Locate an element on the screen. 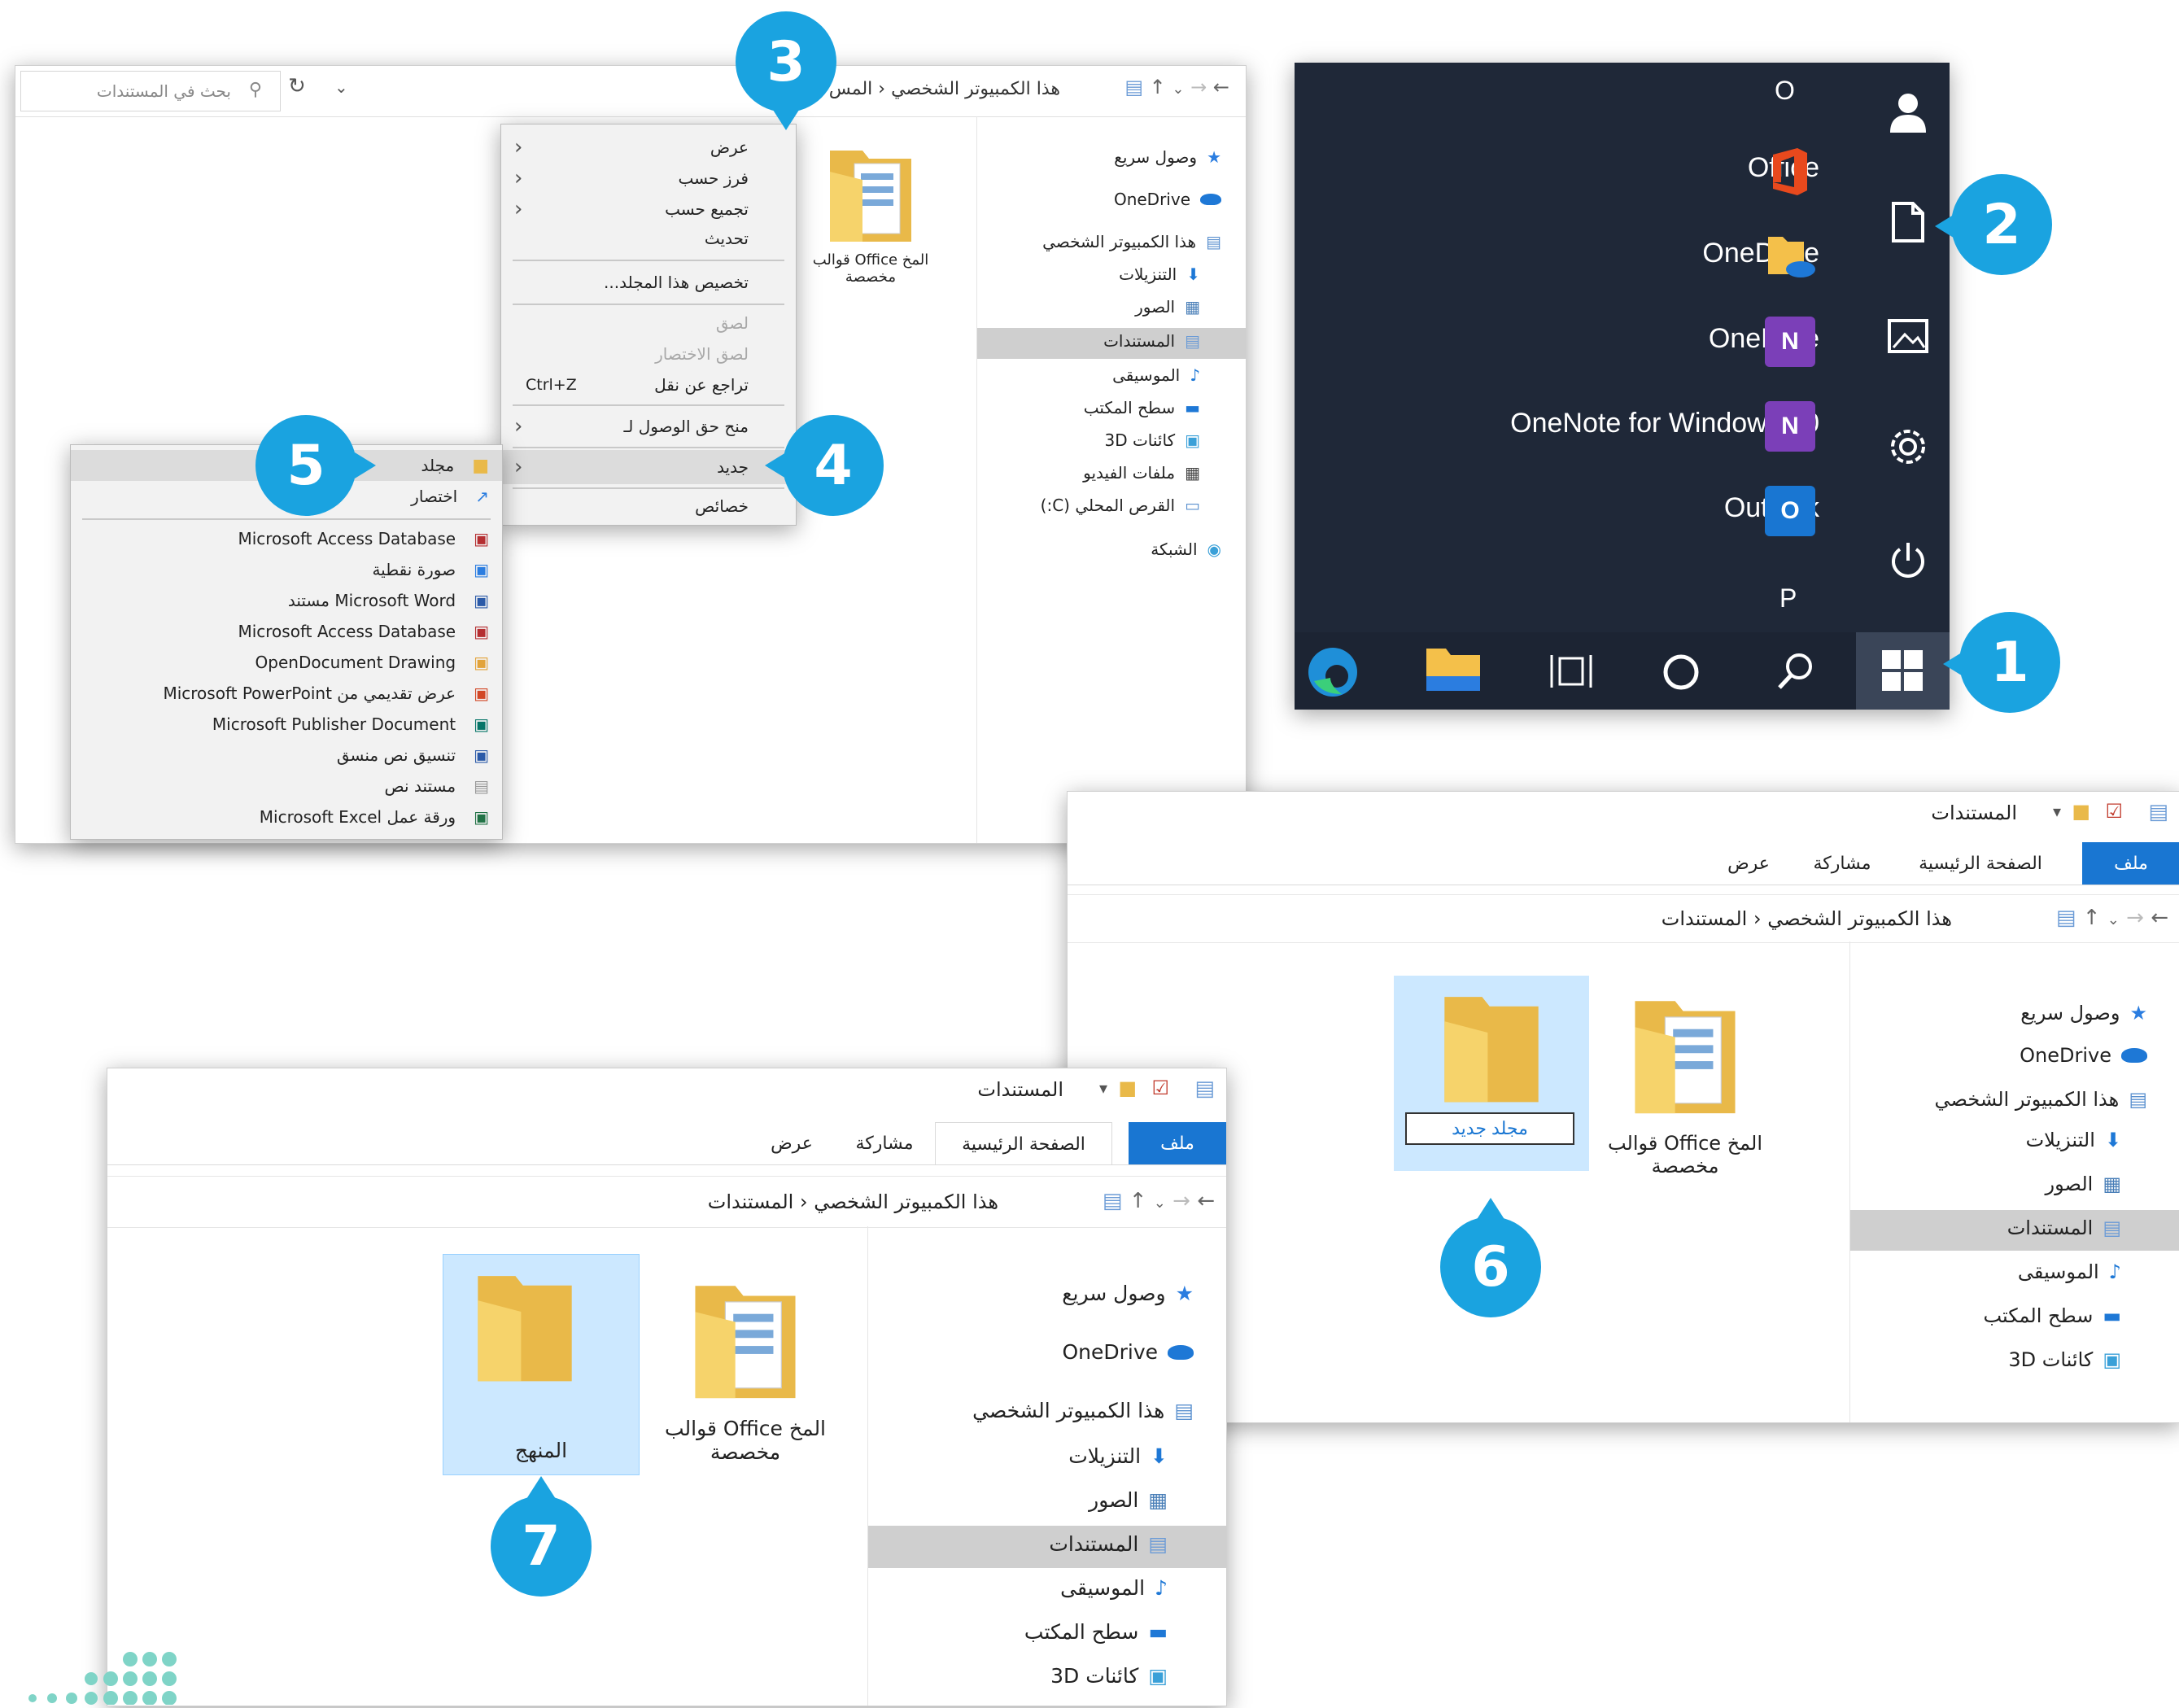  submenu-item-publisher: ▣ Microsoft Publisher Document is located at coordinates (286, 725).